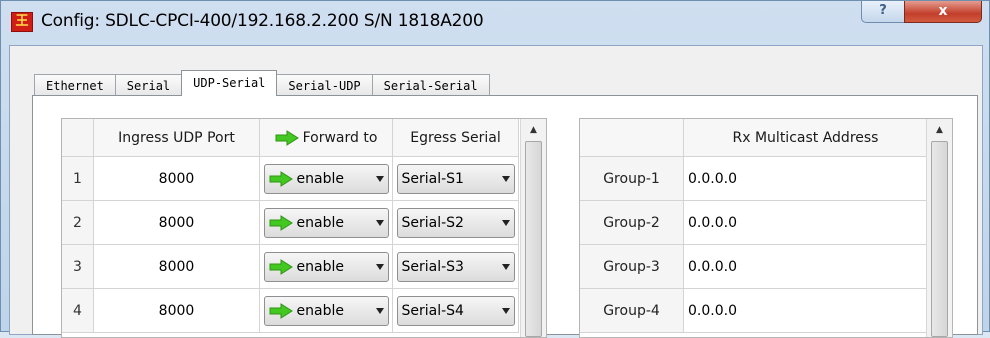 This screenshot has width=990, height=338. I want to click on egress-serial-dropdown: Serial-S2, so click(455, 222).